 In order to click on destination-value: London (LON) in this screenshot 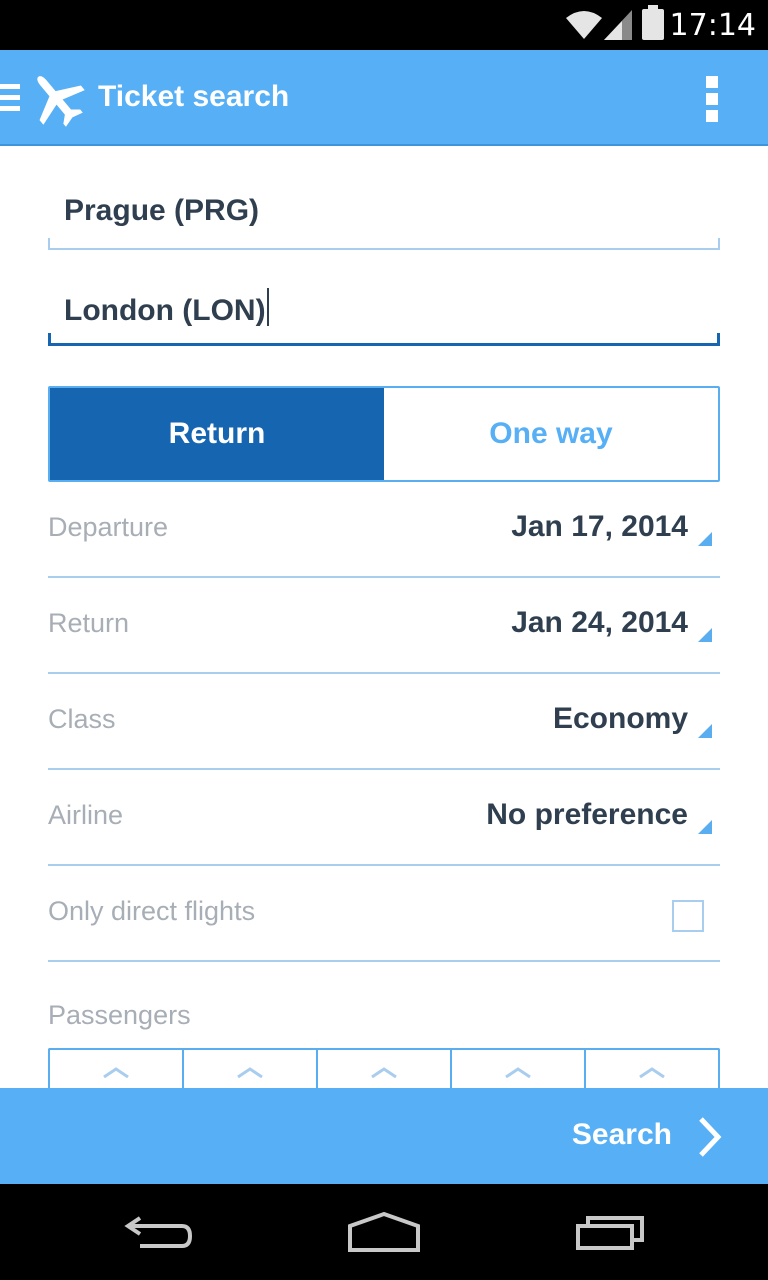, I will do `click(165, 310)`.